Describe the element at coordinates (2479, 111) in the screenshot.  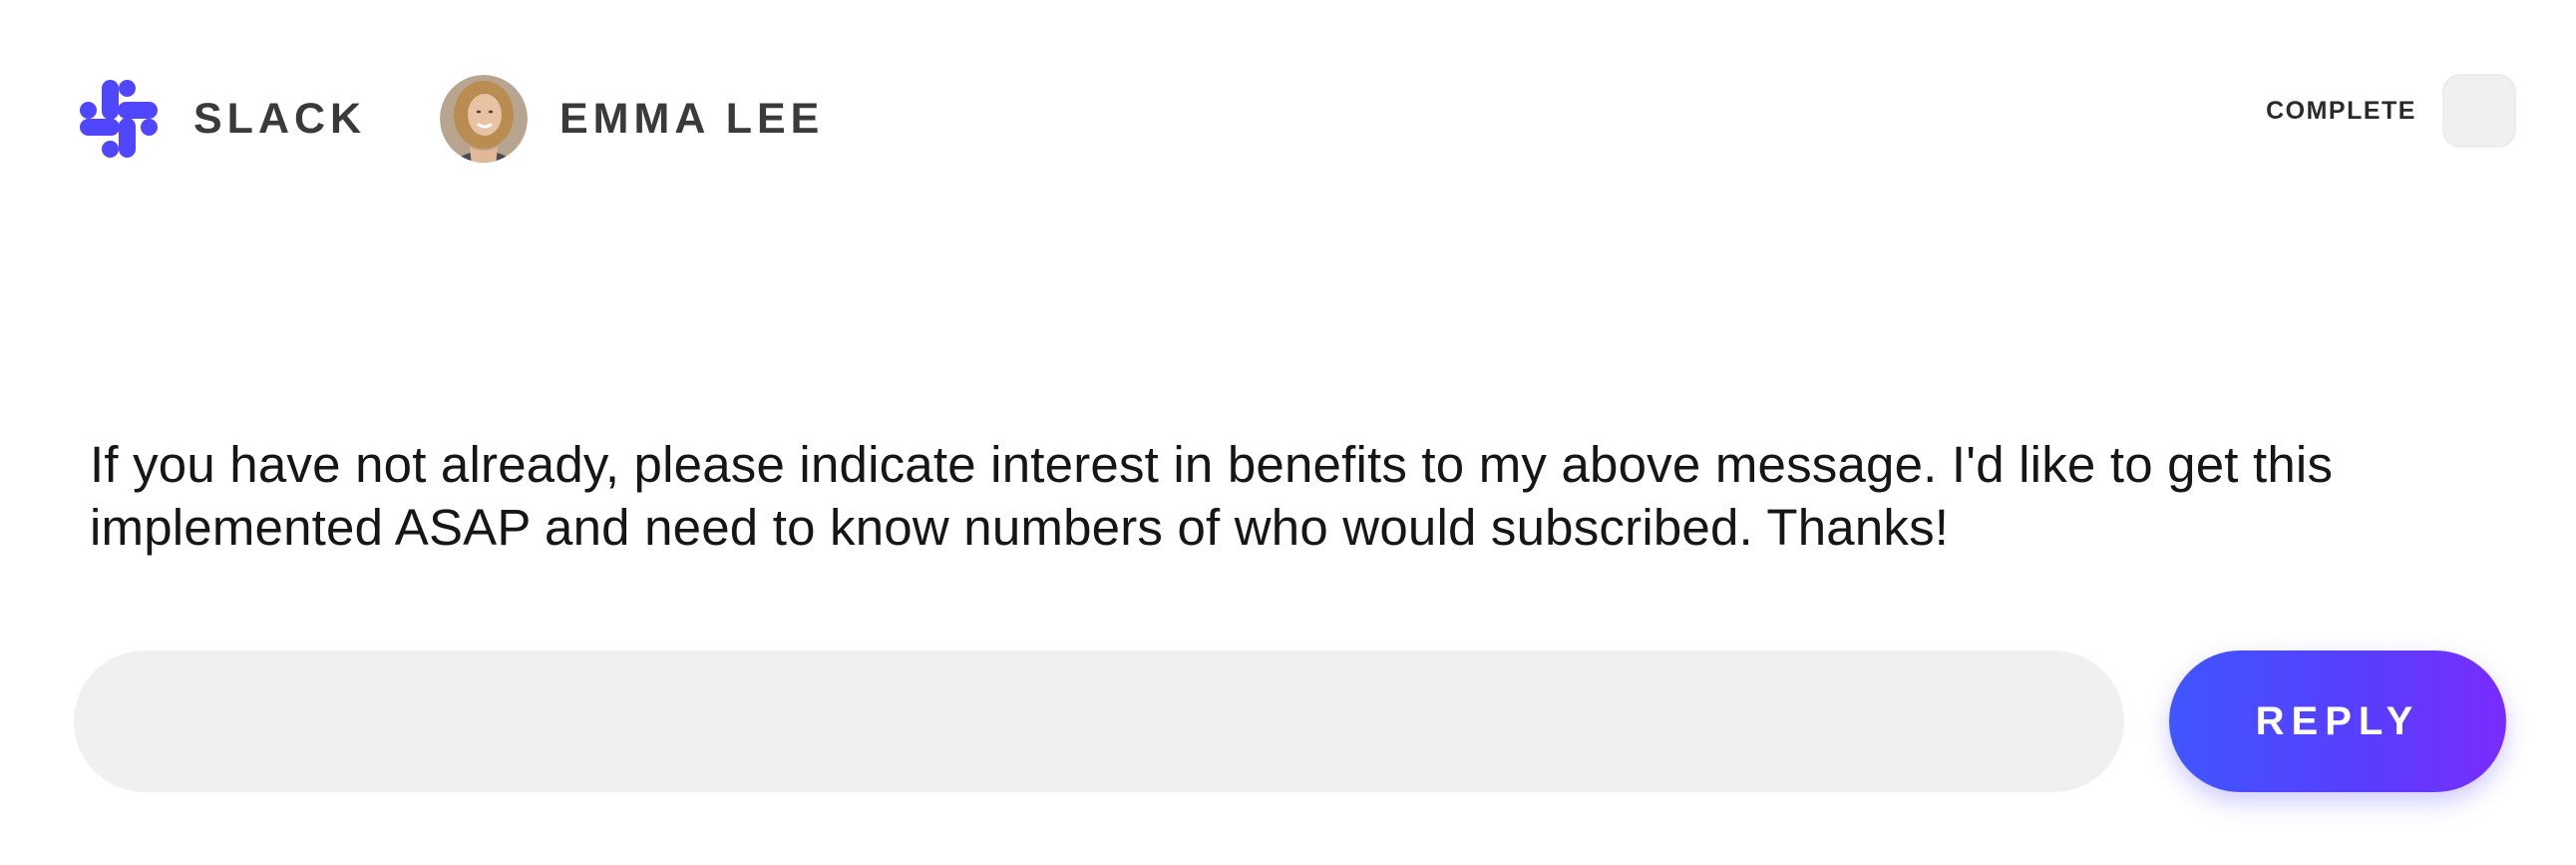
I see `complete-checkbox` at that location.